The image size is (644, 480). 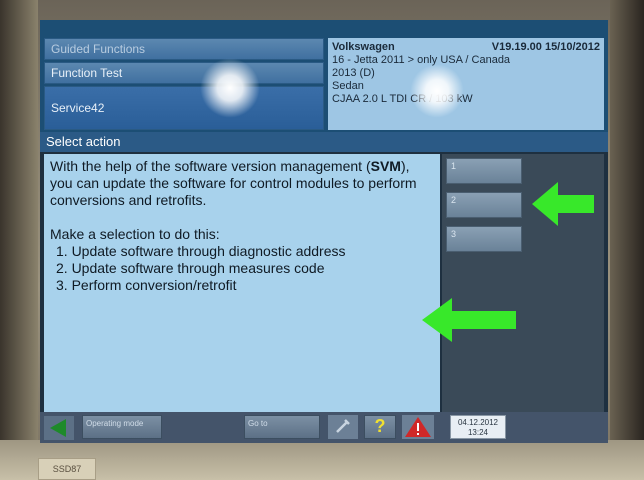 What do you see at coordinates (478, 422) in the screenshot?
I see `date-text: 04.12.2012` at bounding box center [478, 422].